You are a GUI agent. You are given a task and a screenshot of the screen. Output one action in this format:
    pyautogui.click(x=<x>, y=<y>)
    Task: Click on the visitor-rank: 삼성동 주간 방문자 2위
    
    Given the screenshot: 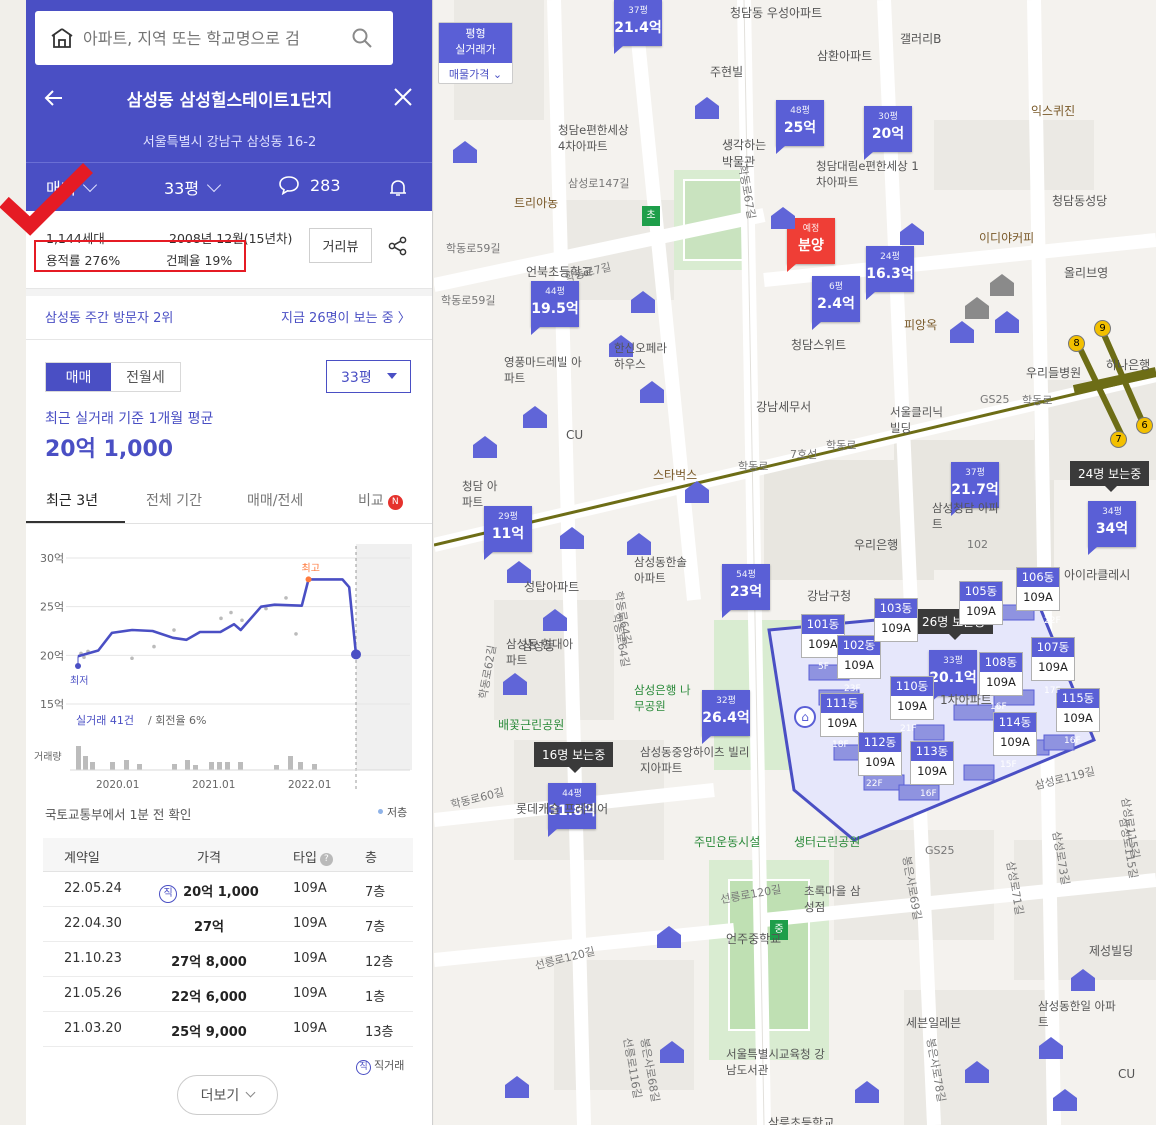 What is the action you would take?
    pyautogui.click(x=109, y=316)
    